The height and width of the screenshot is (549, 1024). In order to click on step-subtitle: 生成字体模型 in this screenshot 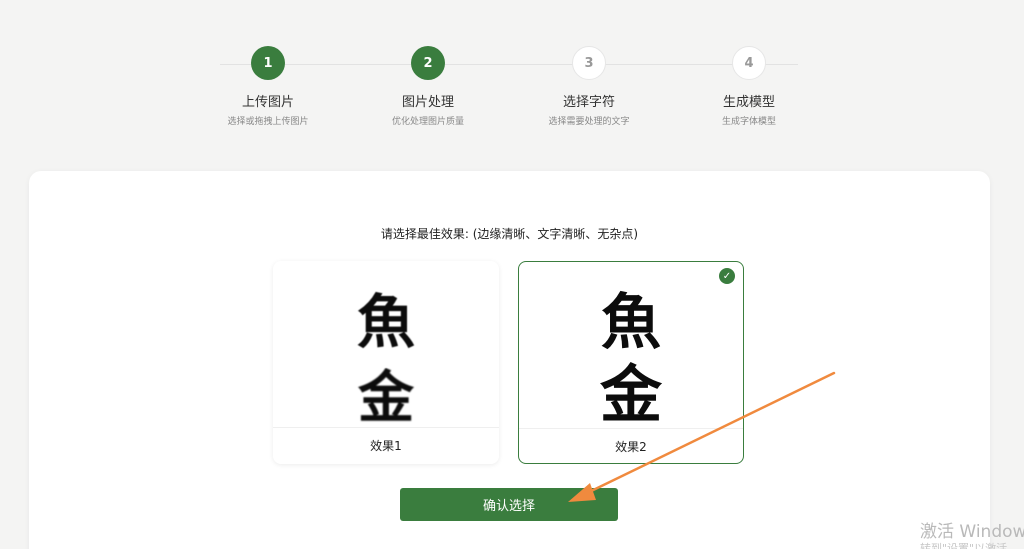, I will do `click(748, 122)`.